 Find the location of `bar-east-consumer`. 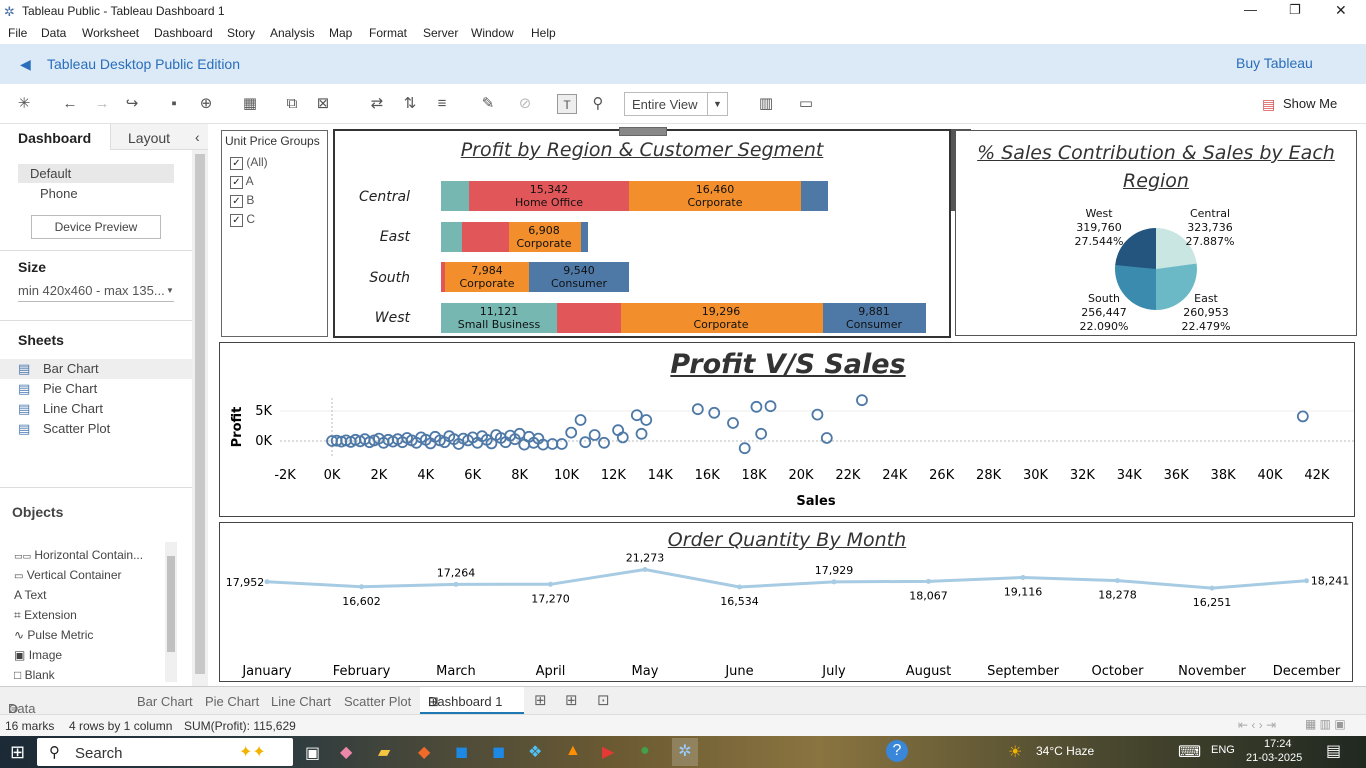

bar-east-consumer is located at coordinates (584, 237).